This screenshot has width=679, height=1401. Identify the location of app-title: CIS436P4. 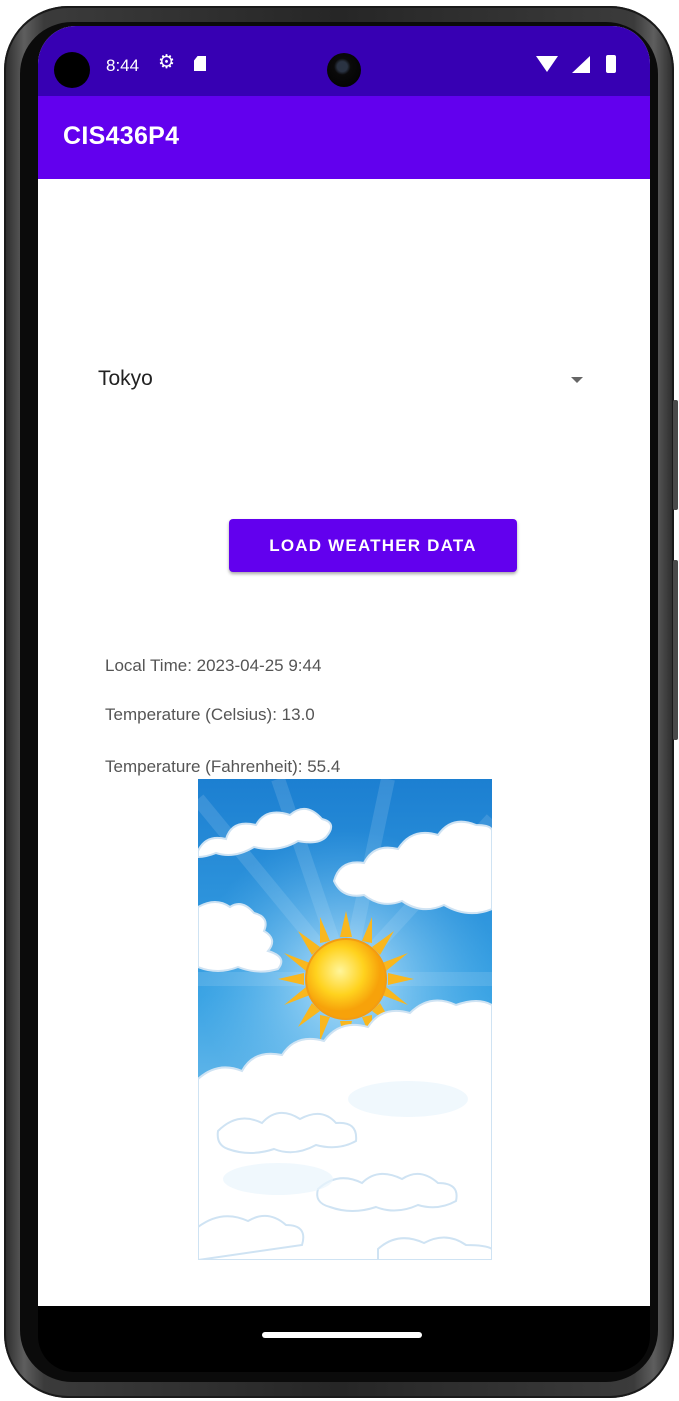
(121, 136).